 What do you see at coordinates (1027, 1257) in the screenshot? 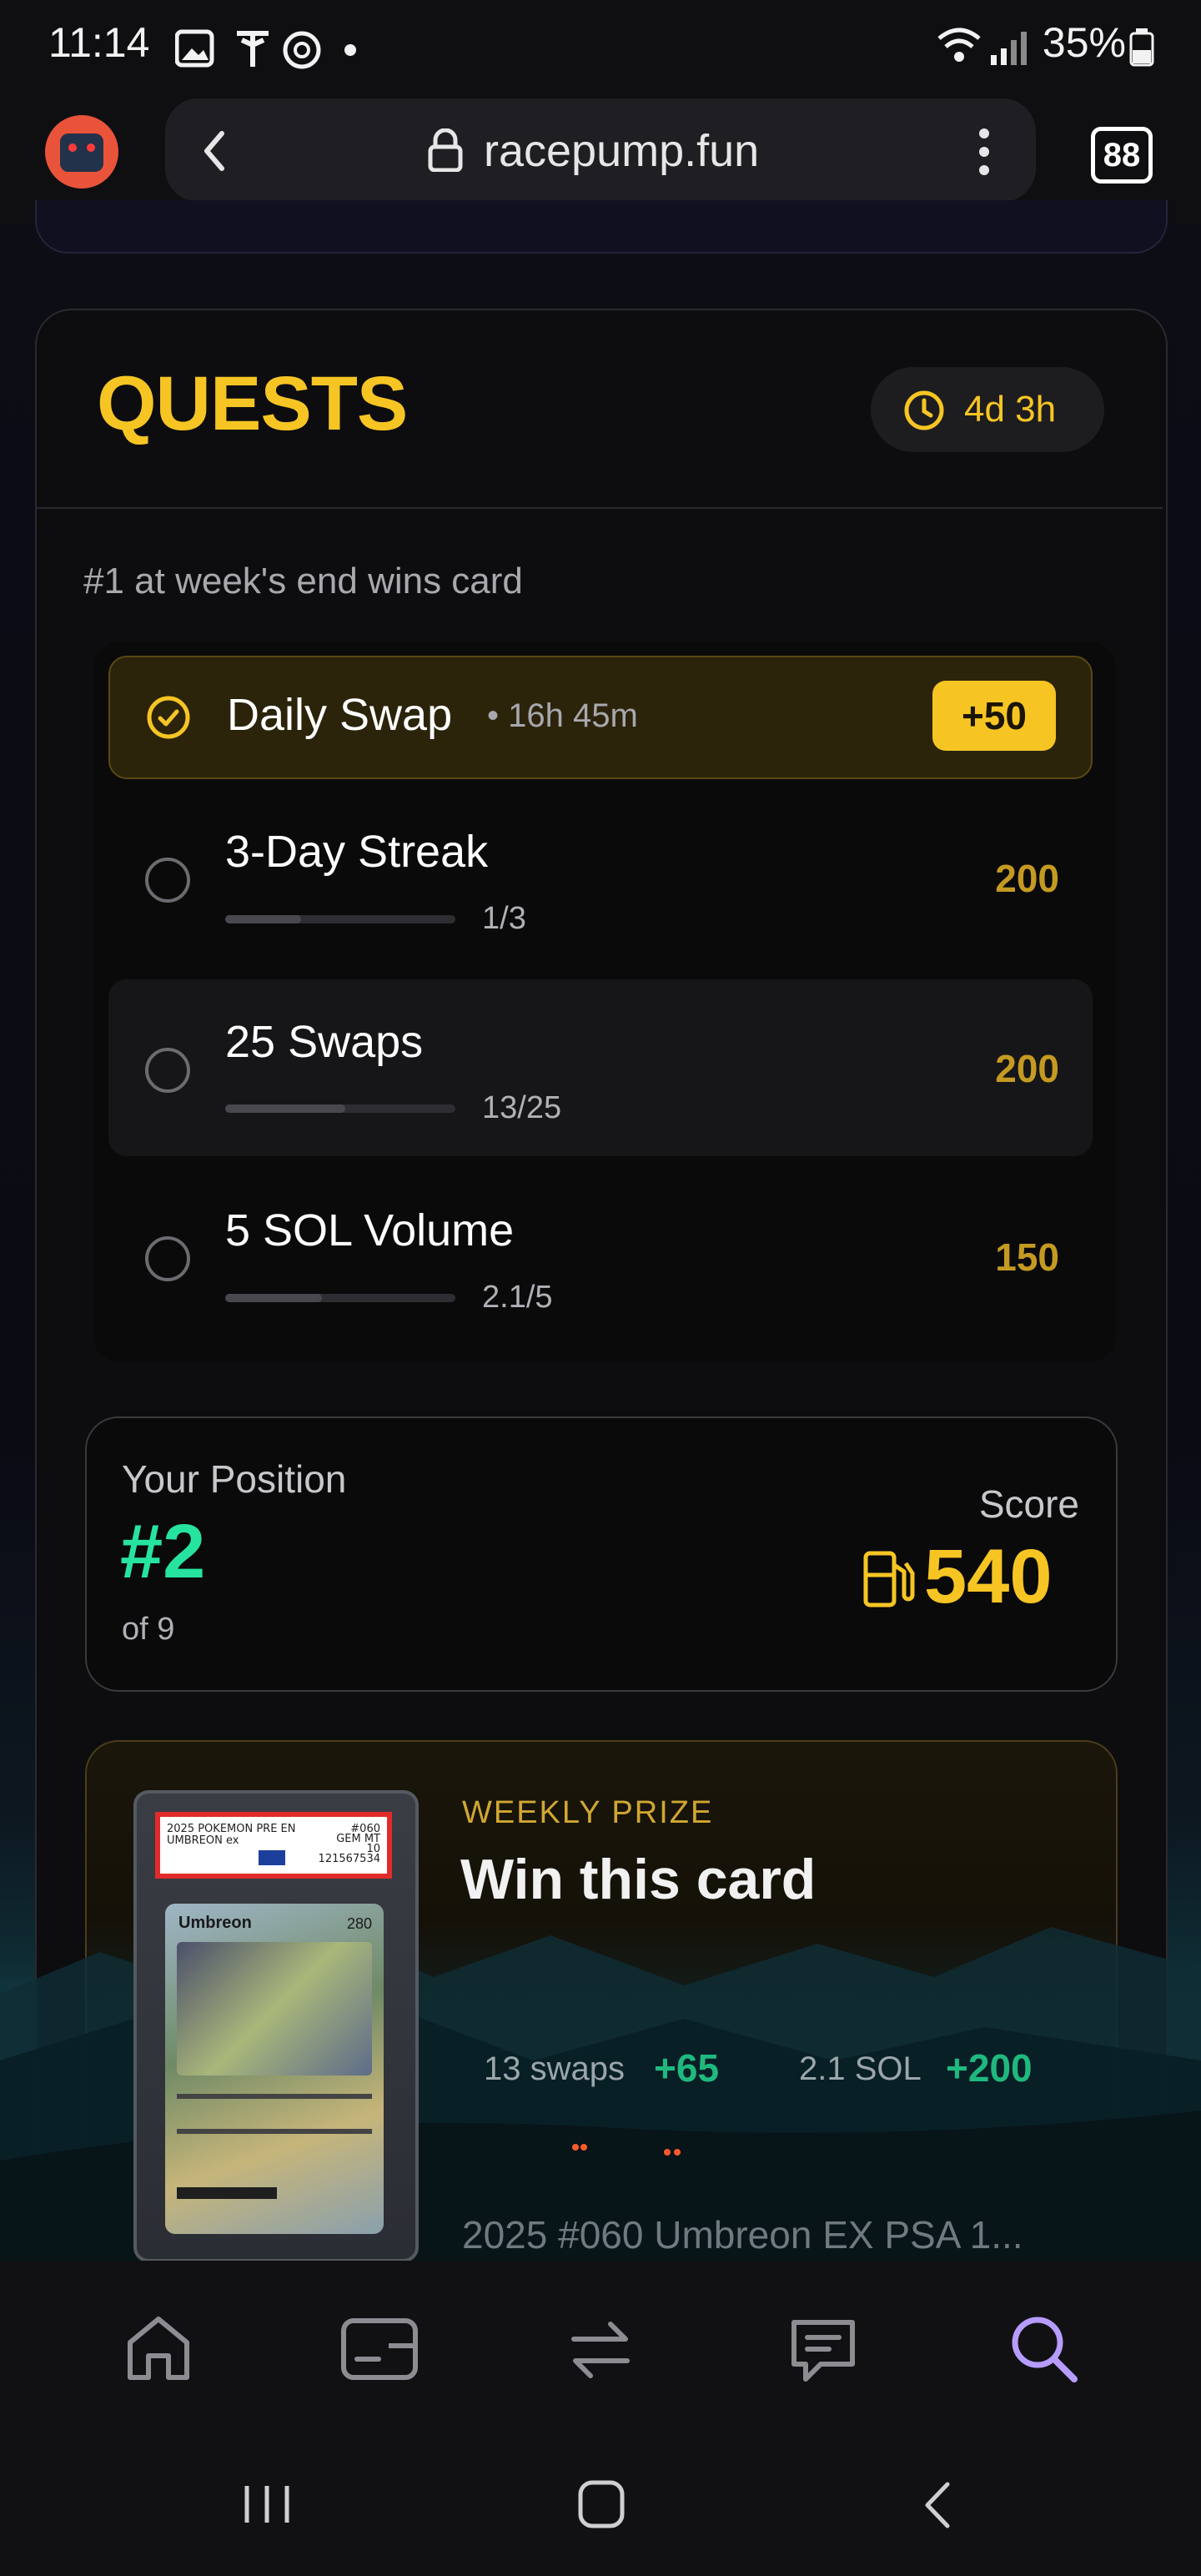
I see `quest-points: 150` at bounding box center [1027, 1257].